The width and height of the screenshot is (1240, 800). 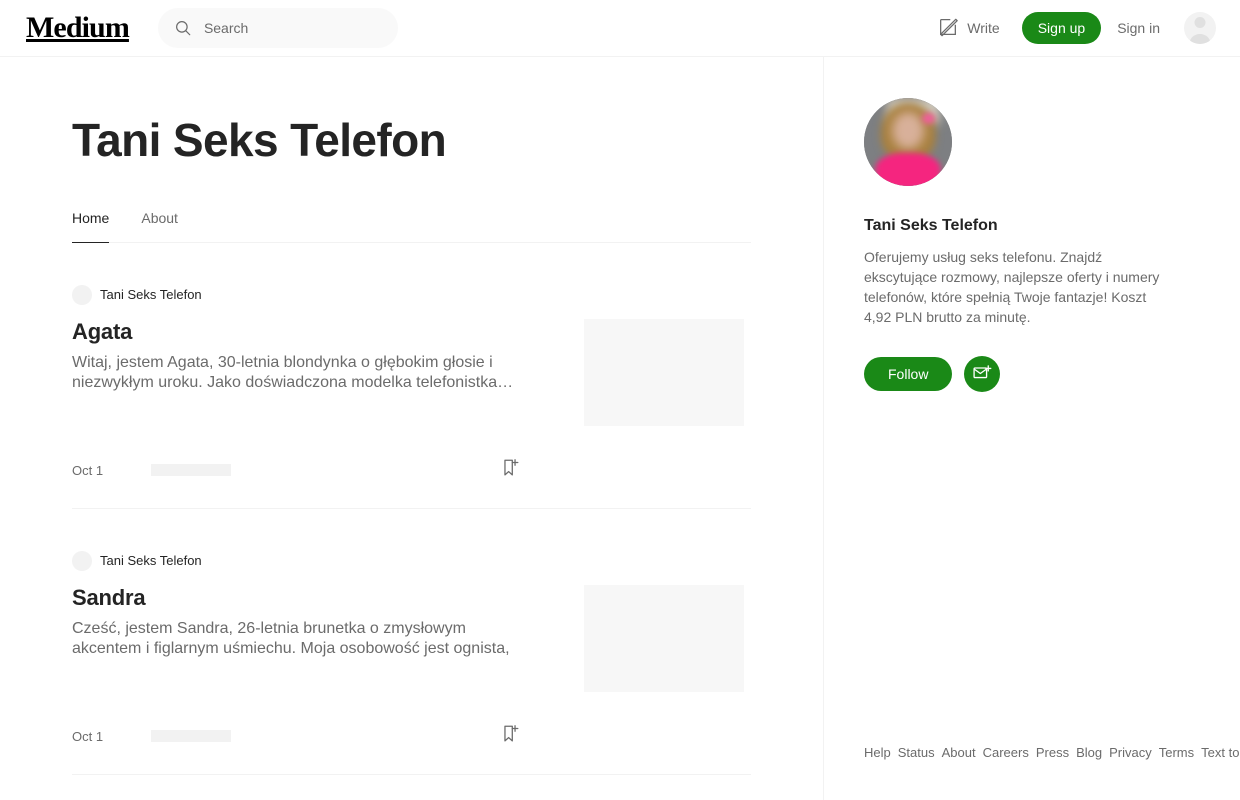 What do you see at coordinates (1061, 28) in the screenshot?
I see `signup-button: Sign up` at bounding box center [1061, 28].